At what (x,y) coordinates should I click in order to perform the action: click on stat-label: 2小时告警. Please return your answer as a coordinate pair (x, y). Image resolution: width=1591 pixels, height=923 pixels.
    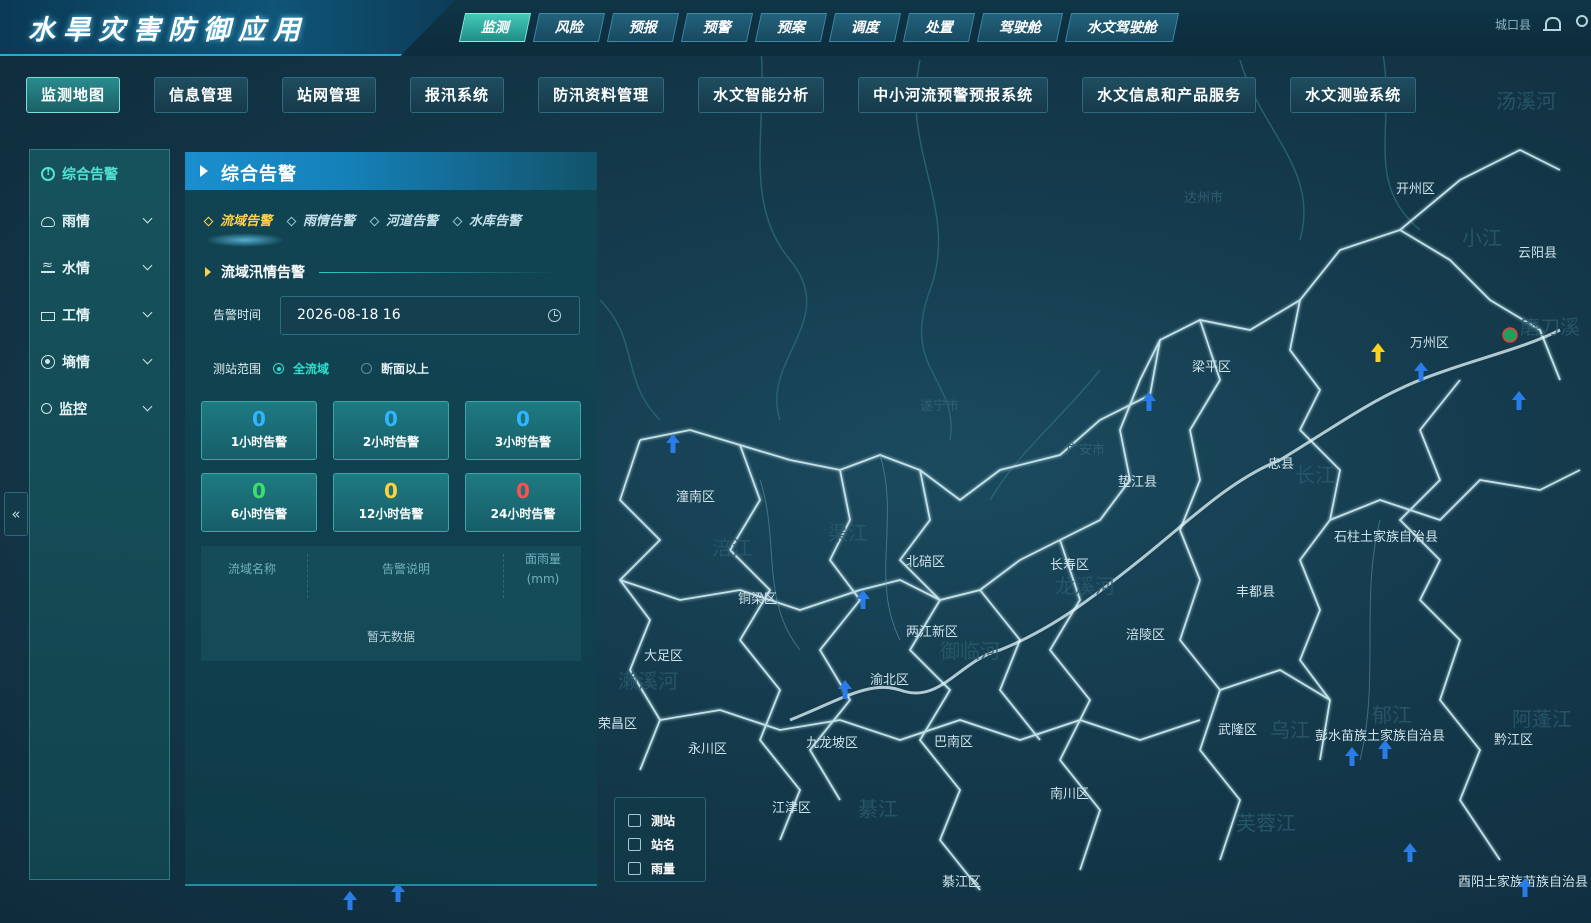
    Looking at the image, I should click on (391, 442).